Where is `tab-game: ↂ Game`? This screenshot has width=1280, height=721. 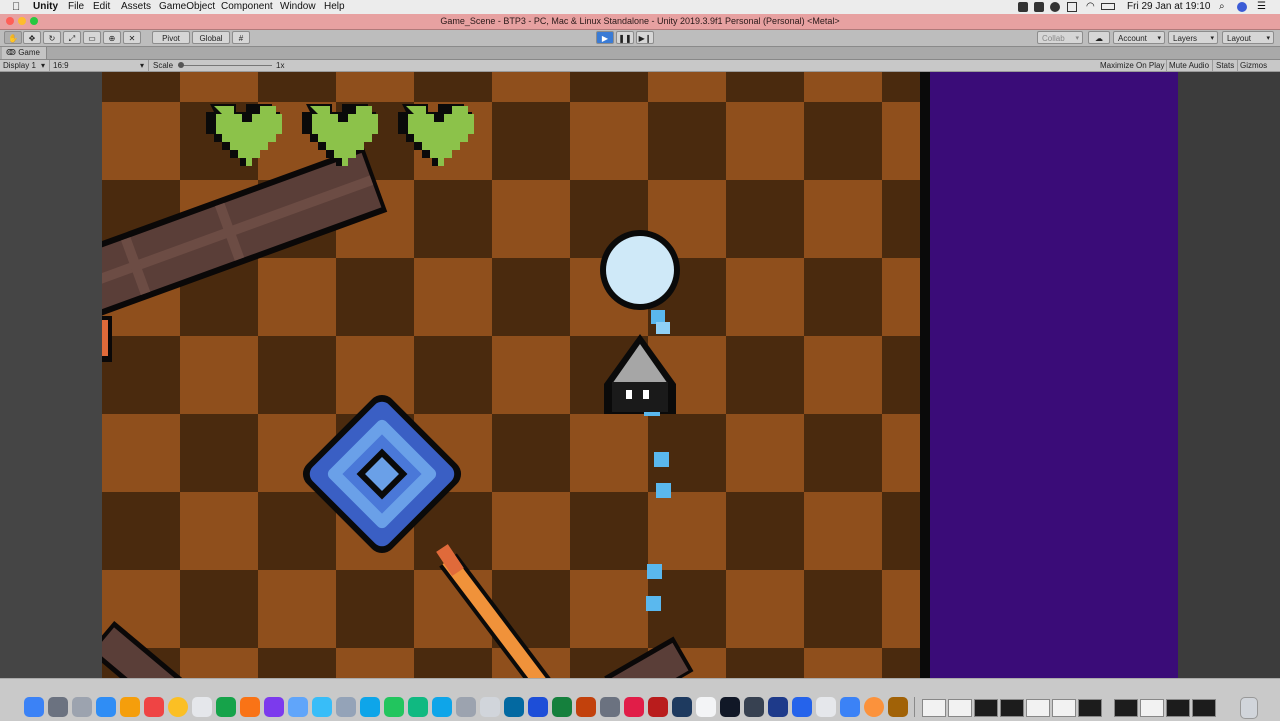 tab-game: ↂ Game is located at coordinates (24, 53).